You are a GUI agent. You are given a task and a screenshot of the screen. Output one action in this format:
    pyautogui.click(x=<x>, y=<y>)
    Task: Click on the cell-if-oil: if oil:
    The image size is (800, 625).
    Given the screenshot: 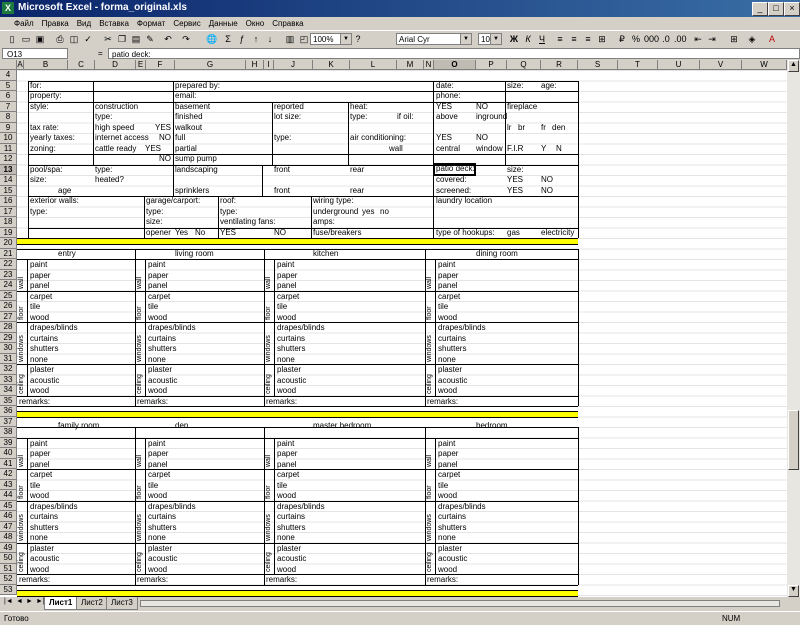 What is the action you would take?
    pyautogui.click(x=405, y=117)
    